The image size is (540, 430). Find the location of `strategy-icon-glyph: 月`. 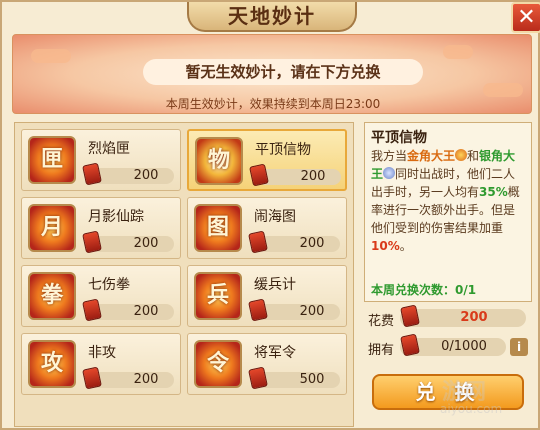

strategy-icon-glyph: 月 is located at coordinates (51, 227).